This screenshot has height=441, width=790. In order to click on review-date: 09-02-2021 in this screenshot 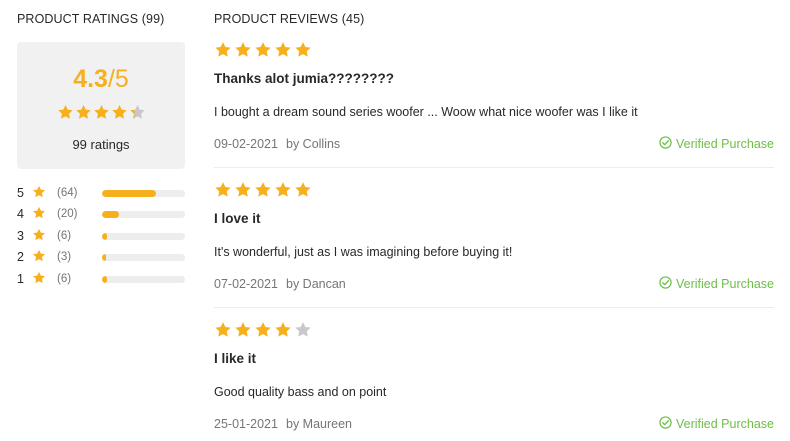, I will do `click(246, 144)`.